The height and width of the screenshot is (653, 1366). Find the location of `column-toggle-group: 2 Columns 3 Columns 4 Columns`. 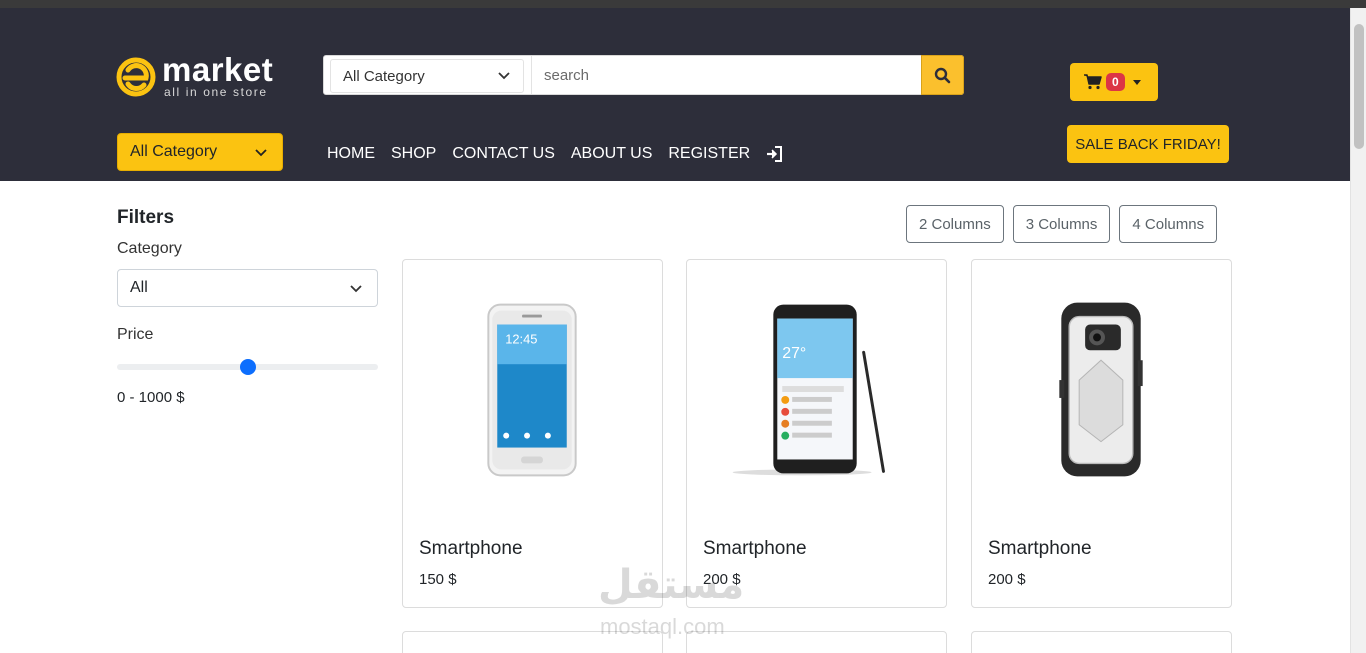

column-toggle-group: 2 Columns 3 Columns 4 Columns is located at coordinates (1066, 224).